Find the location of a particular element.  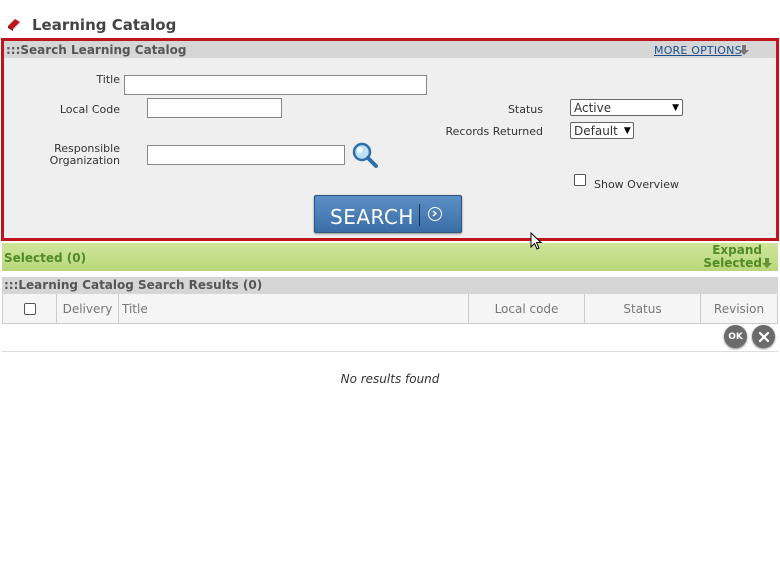

search-button: SEARCH is located at coordinates (388, 214).